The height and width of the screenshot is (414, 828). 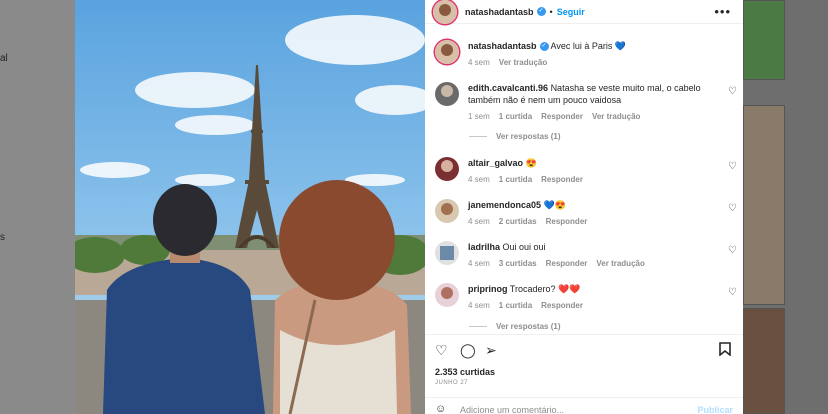 I want to click on background-page-left: al s, so click(x=37, y=207).